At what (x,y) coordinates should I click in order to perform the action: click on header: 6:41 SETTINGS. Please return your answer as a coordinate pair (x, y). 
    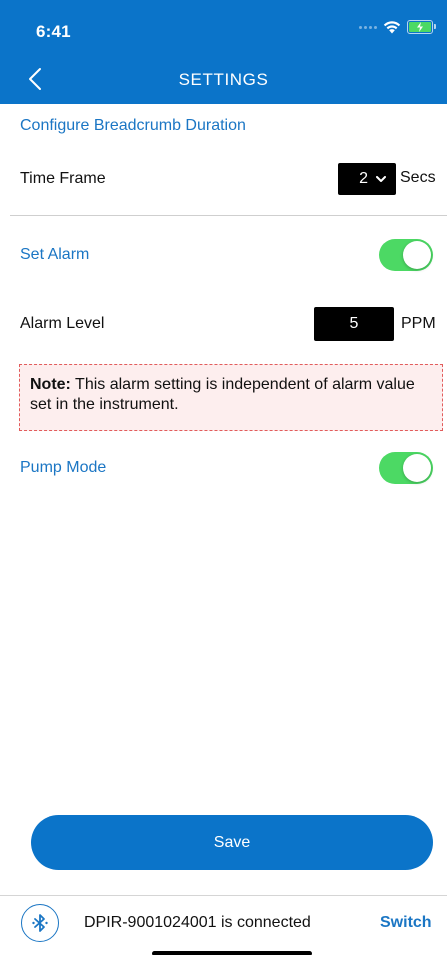
    Looking at the image, I should click on (223, 52).